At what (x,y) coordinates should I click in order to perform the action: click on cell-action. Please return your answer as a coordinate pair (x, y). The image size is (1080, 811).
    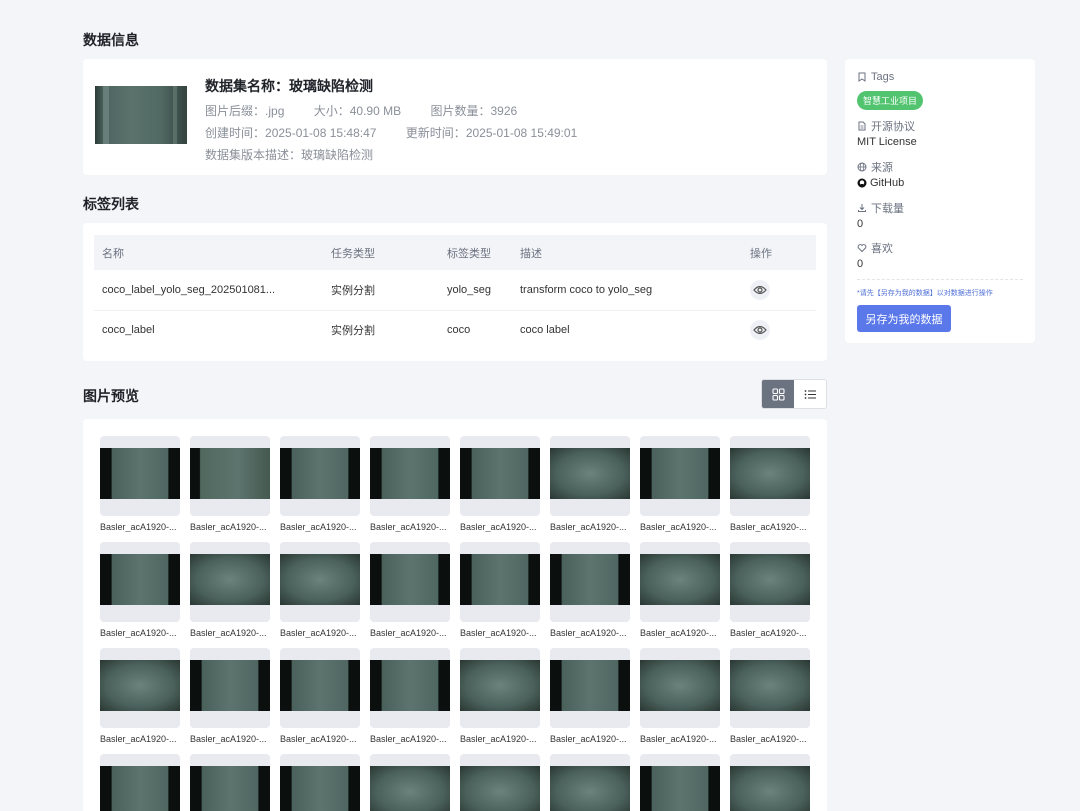
    Looking at the image, I should click on (779, 290).